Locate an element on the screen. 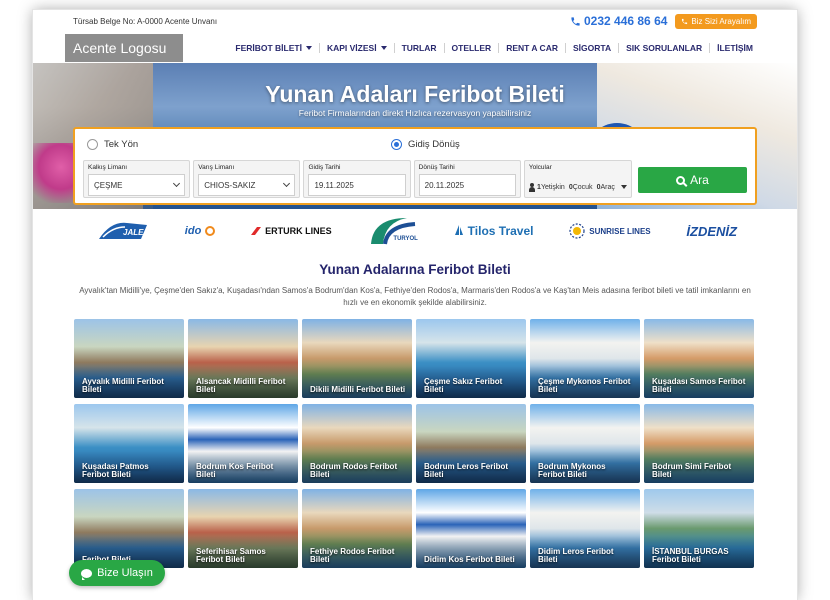 The image size is (830, 600). callback-button: Biz Sizi Arayalım is located at coordinates (716, 21).